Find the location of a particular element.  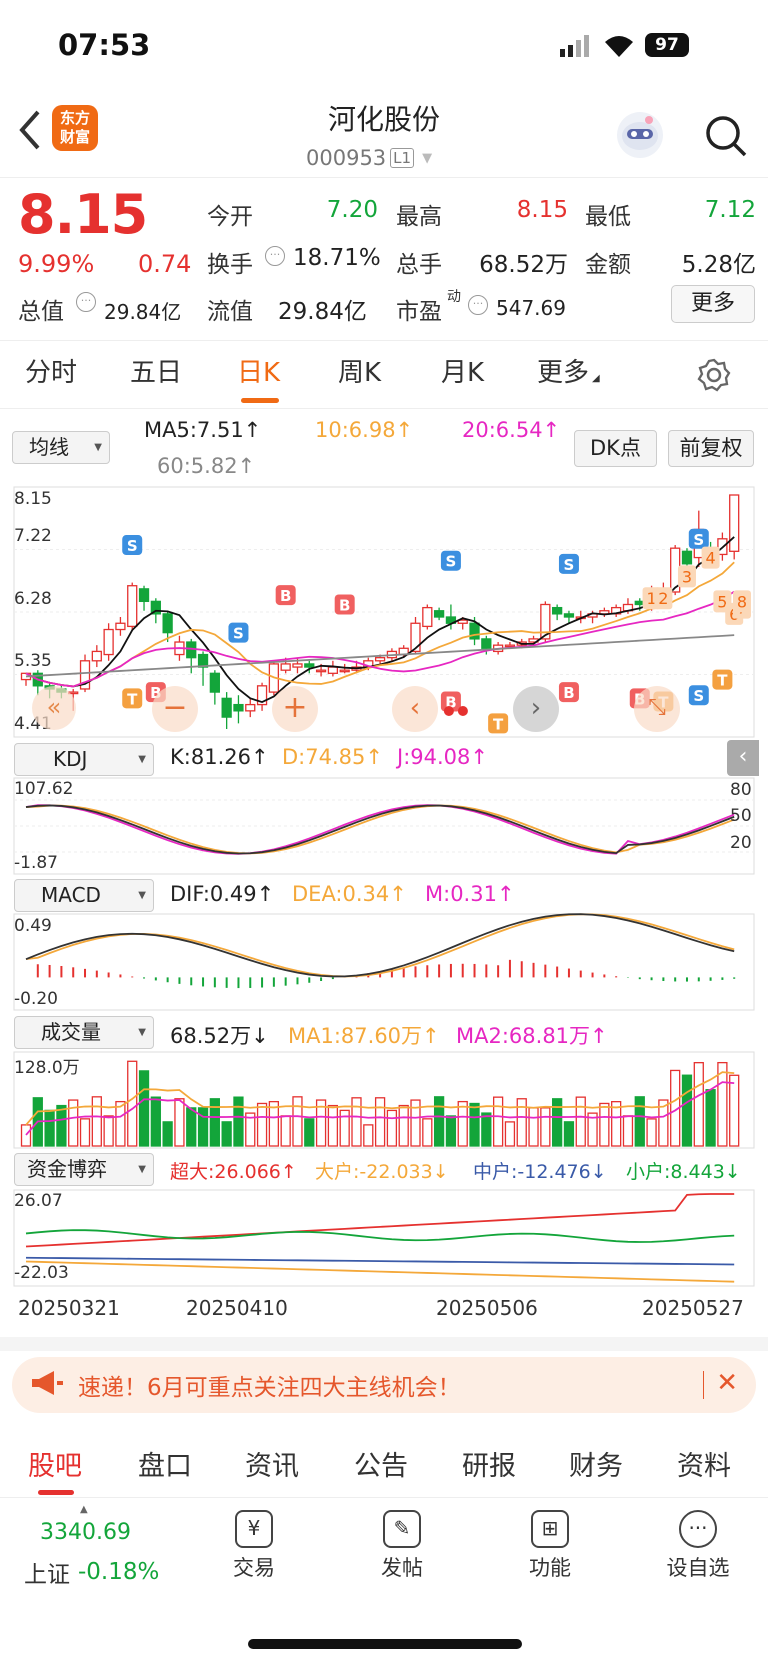

kdj-selector-label: KDJ is located at coordinates (70, 759).